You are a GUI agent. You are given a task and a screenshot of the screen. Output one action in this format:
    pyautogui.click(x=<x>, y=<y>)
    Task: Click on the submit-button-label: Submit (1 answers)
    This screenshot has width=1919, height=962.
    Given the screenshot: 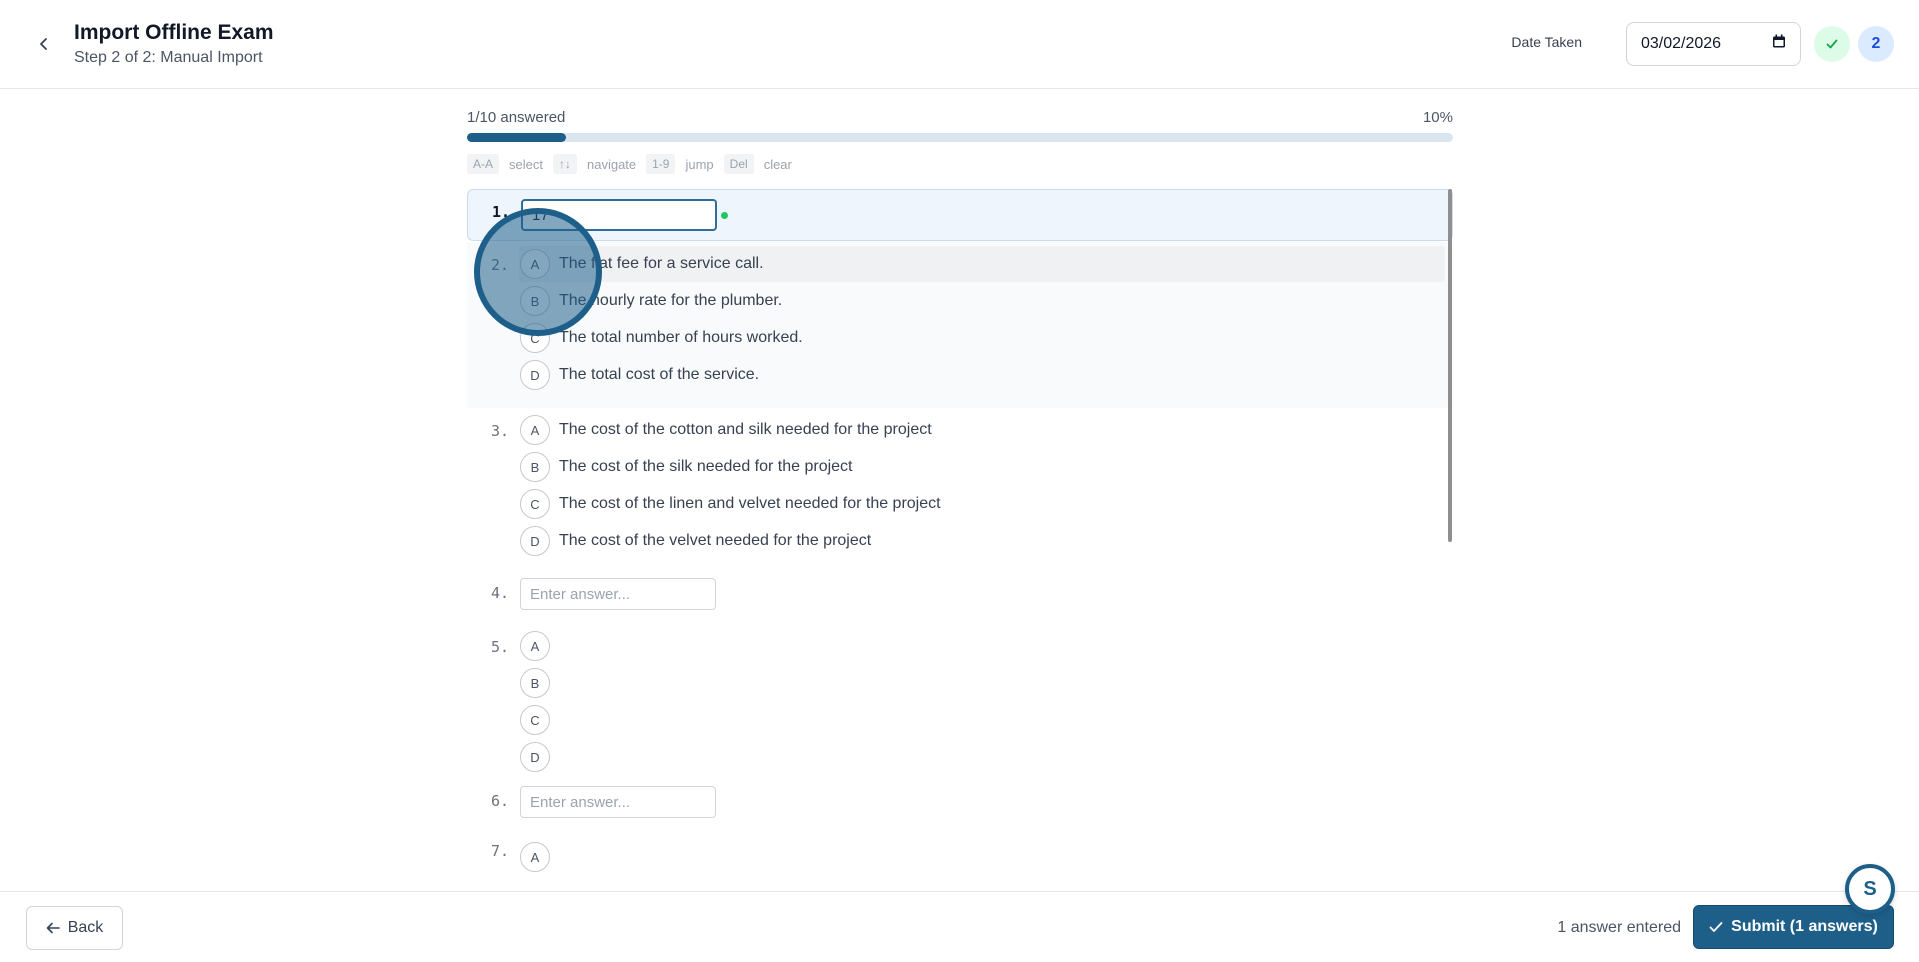 What is the action you would take?
    pyautogui.click(x=1804, y=926)
    